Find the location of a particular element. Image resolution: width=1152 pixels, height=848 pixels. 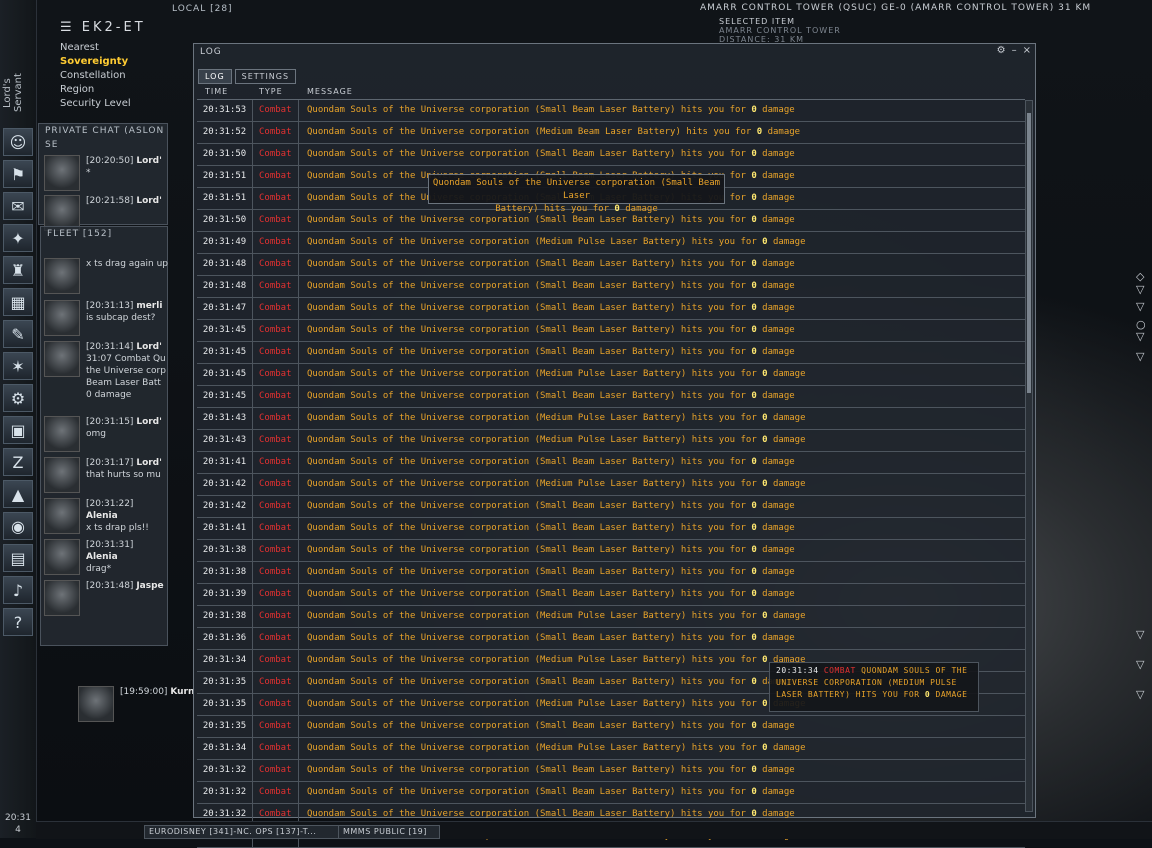

fitting-icon: ⚙ is located at coordinates (18, 398).